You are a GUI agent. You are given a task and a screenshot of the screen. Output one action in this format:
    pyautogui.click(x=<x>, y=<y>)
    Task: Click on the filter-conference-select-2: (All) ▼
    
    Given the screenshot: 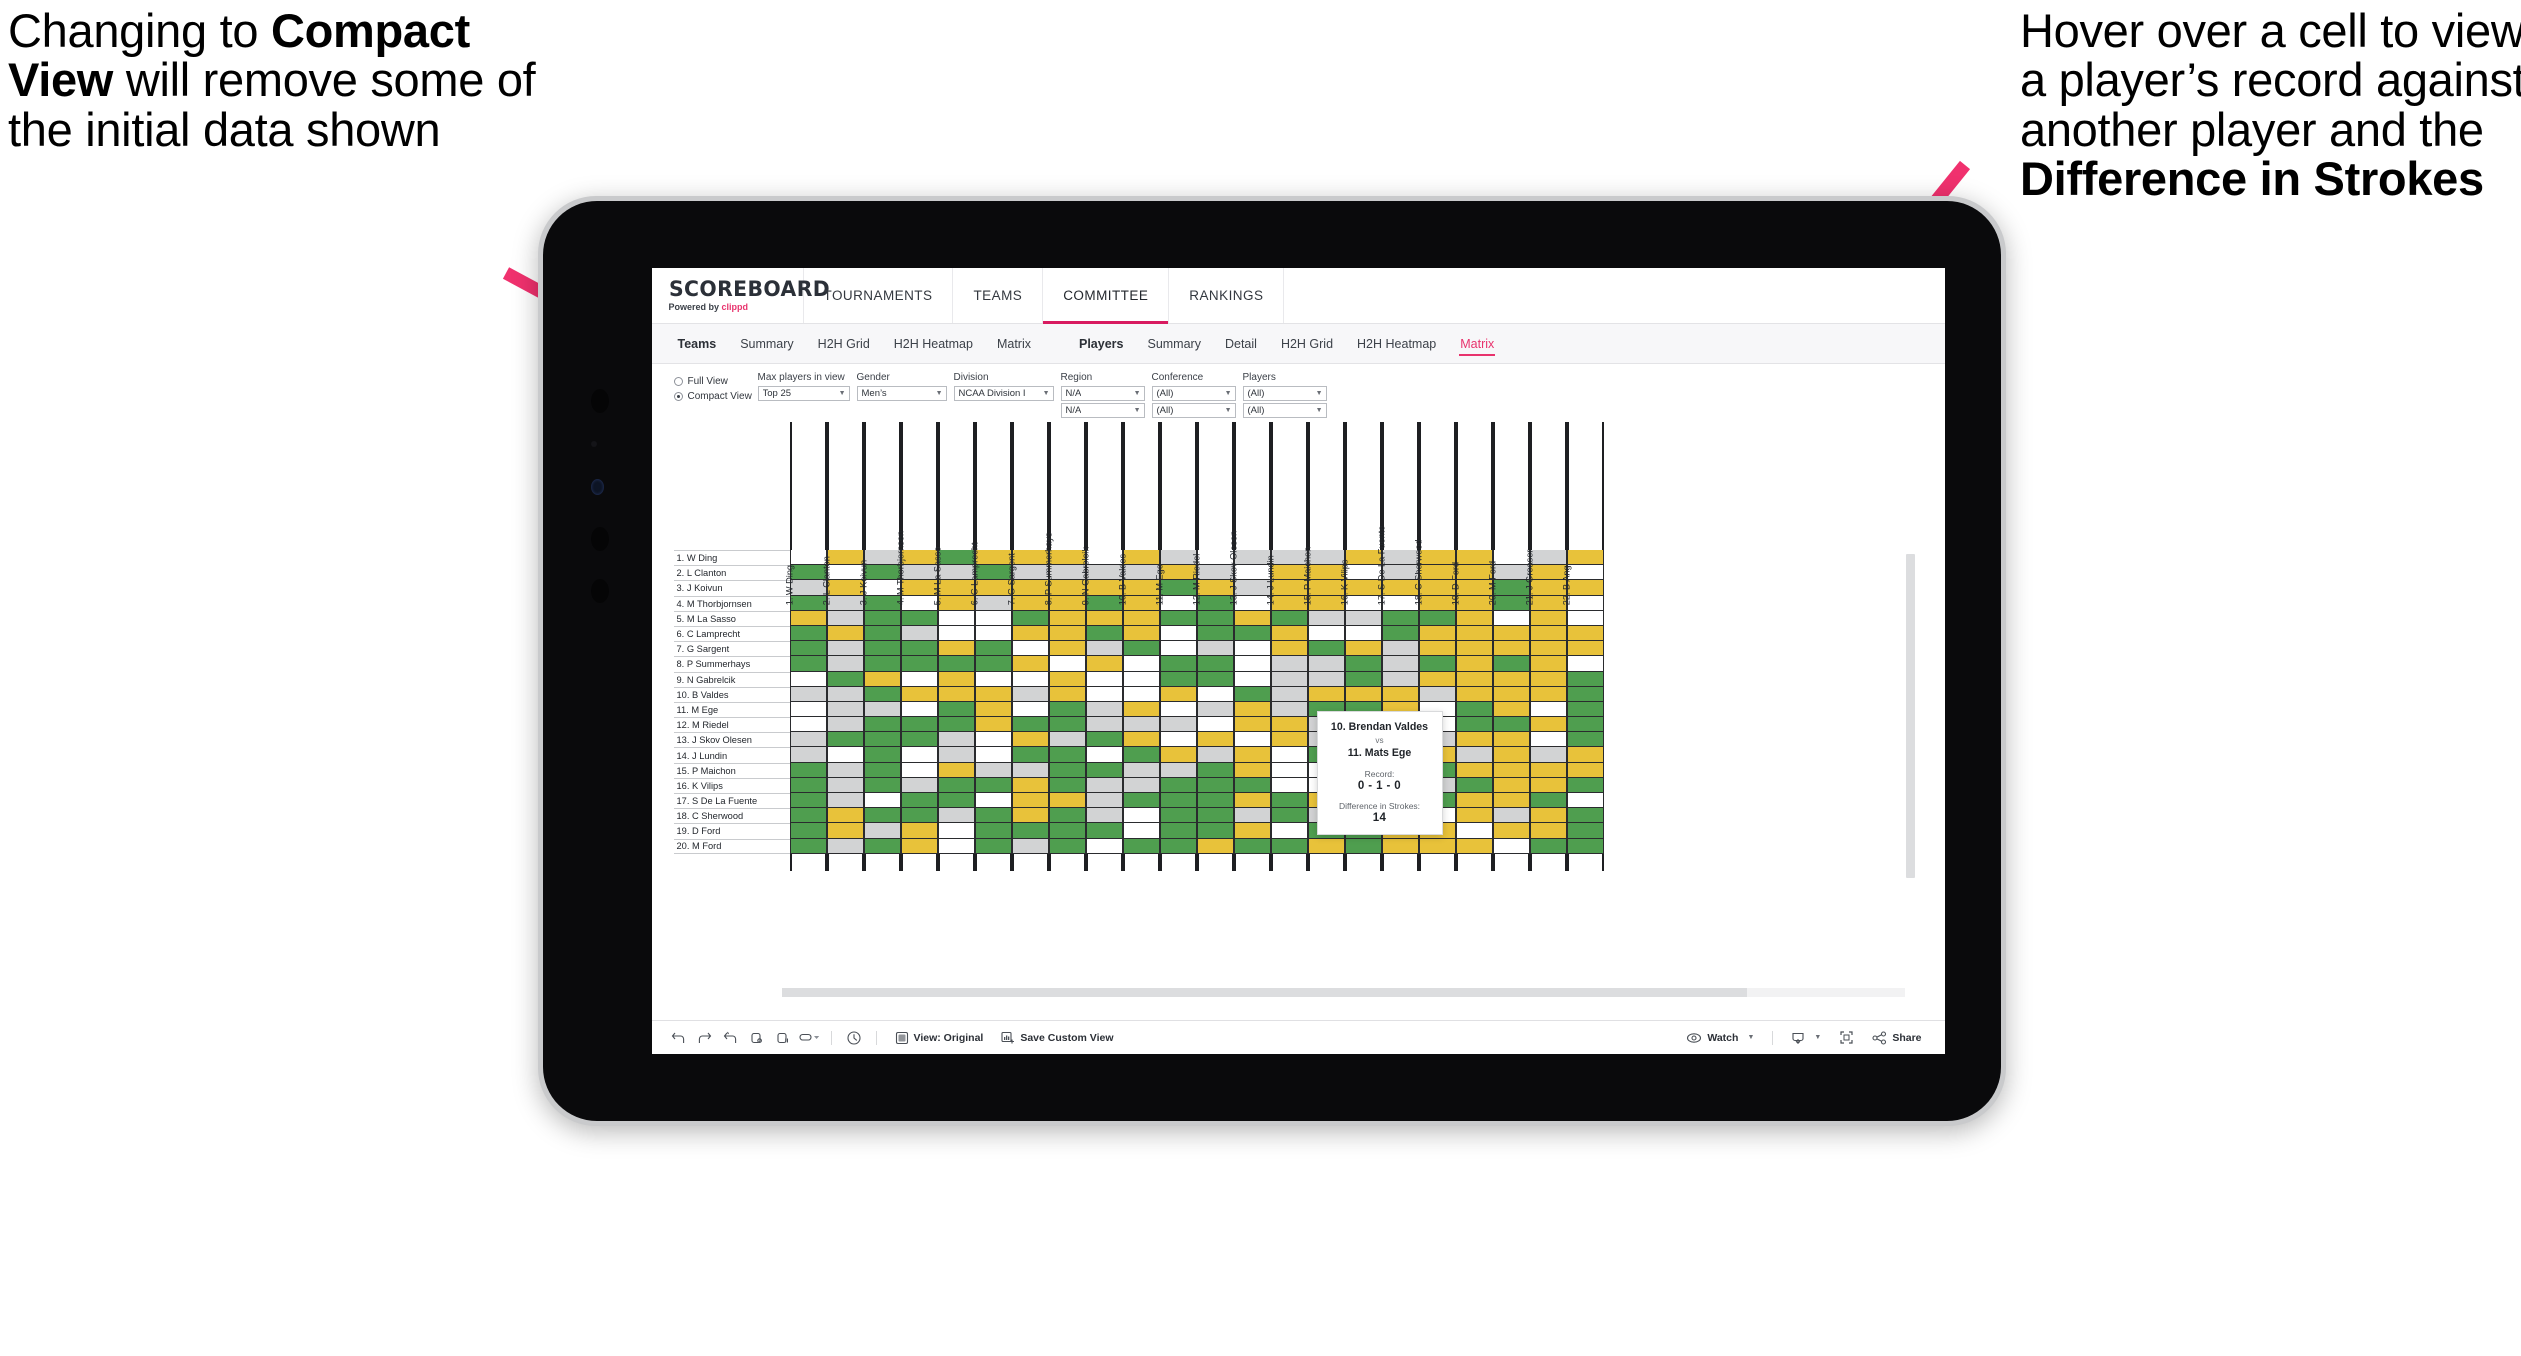 What is the action you would take?
    pyautogui.click(x=1193, y=410)
    